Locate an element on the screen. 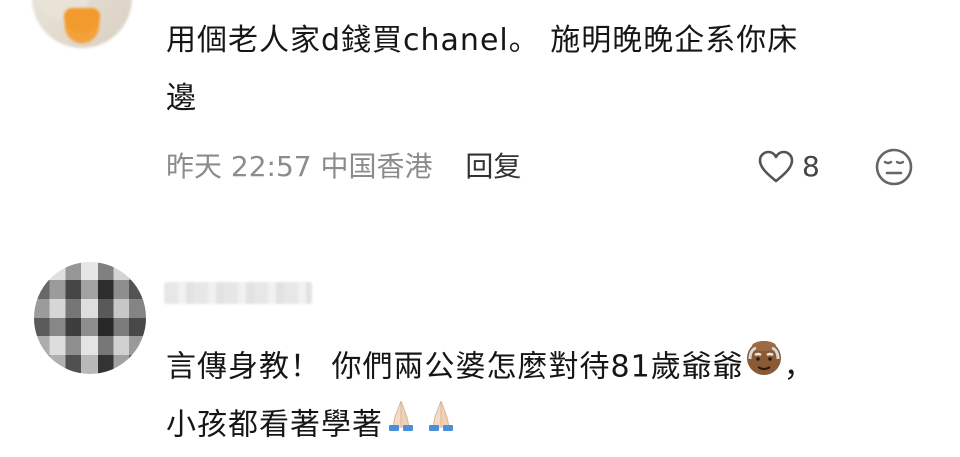  comment-meta: 昨天 22:57 中国香港 回复 is located at coordinates (343, 167).